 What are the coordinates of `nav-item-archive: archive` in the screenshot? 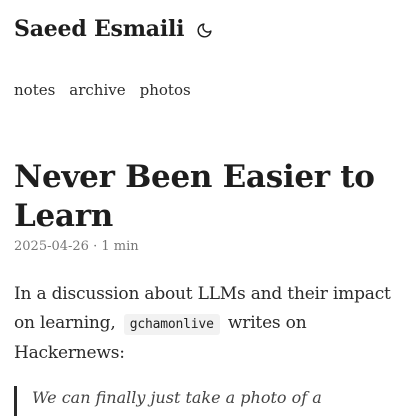 It's located at (97, 90).